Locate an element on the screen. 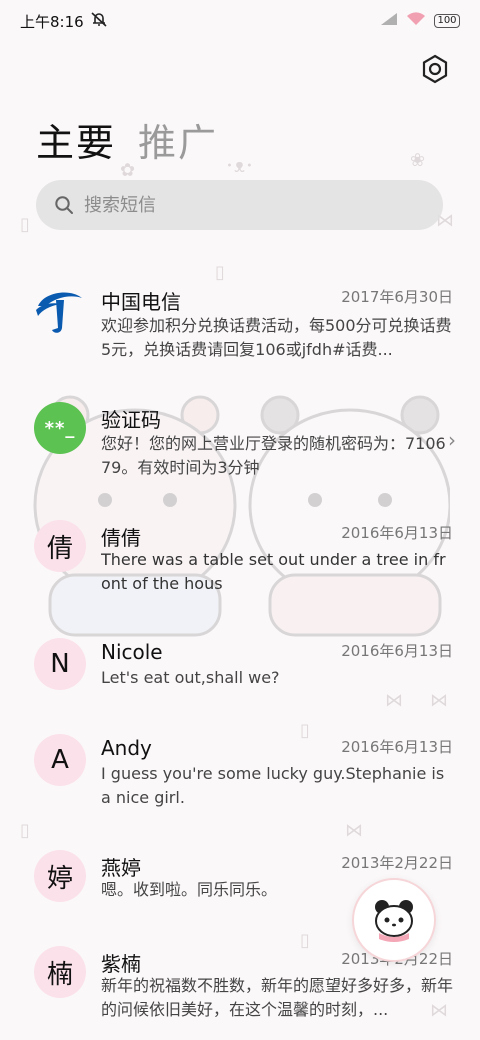 Image resolution: width=480 pixels, height=1040 pixels. conversation-name: Andy is located at coordinates (126, 748).